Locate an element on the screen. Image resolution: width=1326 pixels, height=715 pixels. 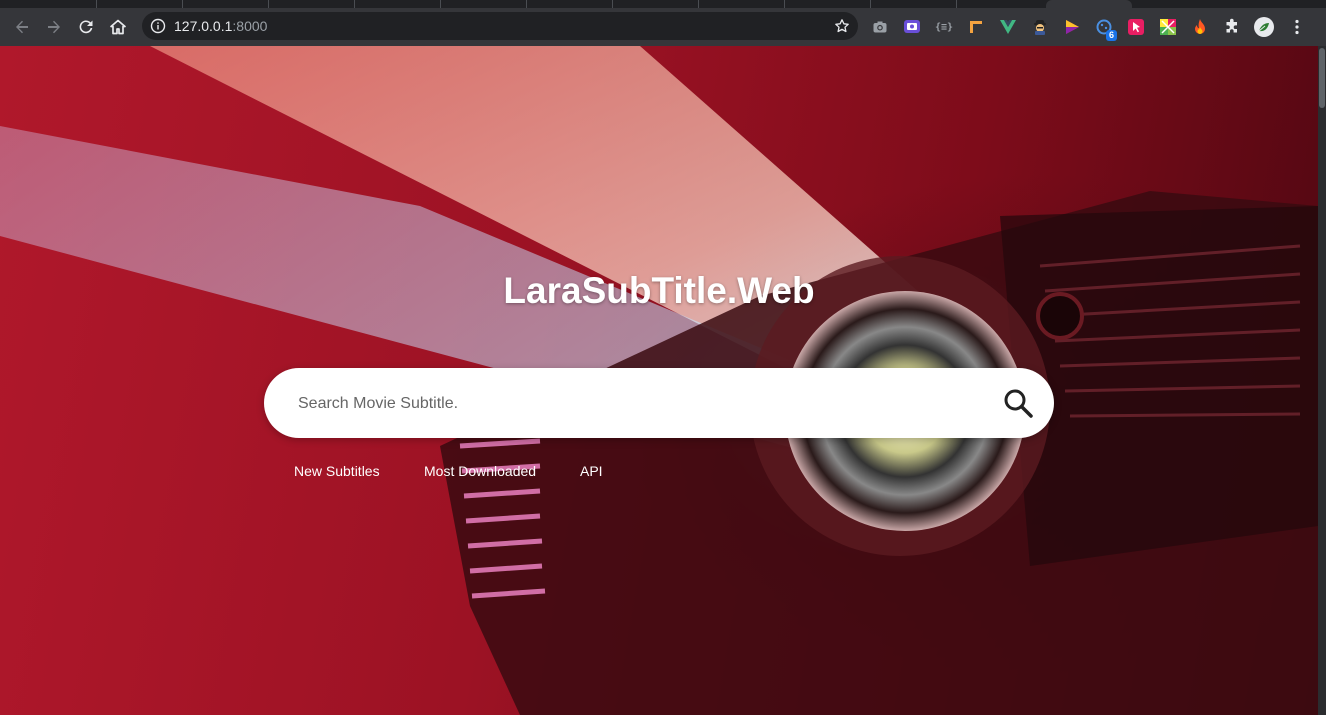
search-icon is located at coordinates (1018, 403).